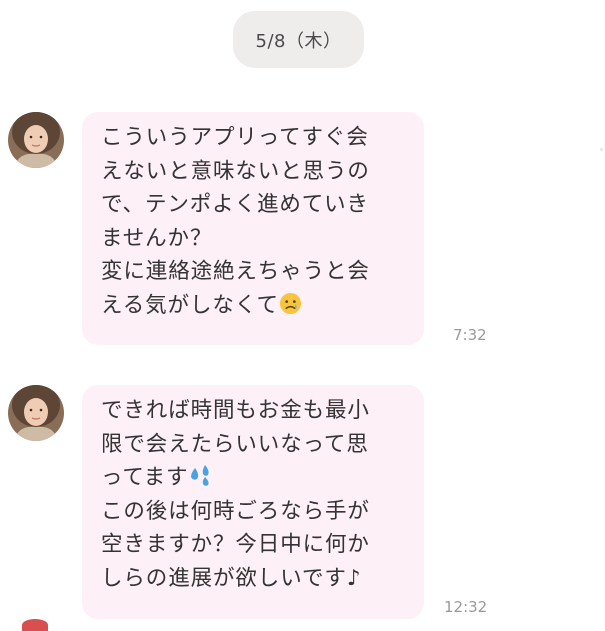 The image size is (605, 631). What do you see at coordinates (145, 477) in the screenshot?
I see `message-line: ってます` at bounding box center [145, 477].